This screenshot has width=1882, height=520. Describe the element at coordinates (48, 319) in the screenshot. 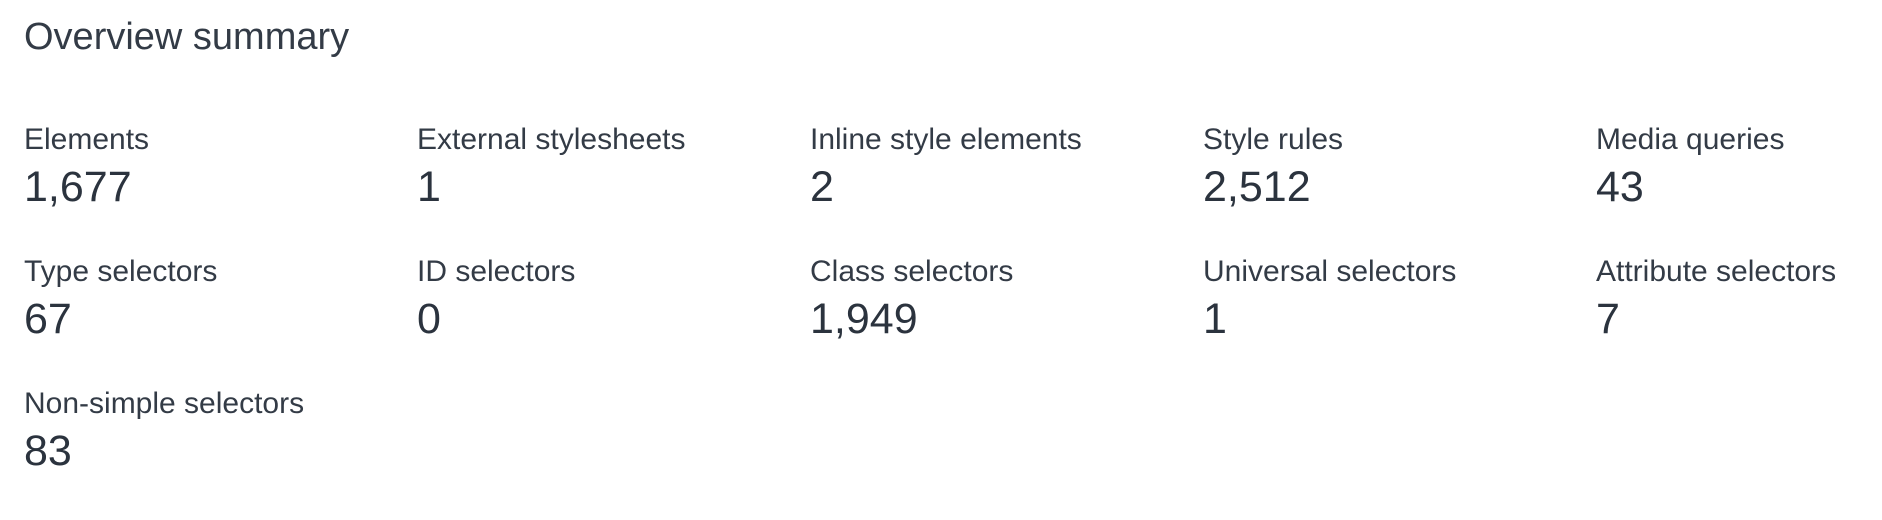

I see `metric-value: 67` at that location.